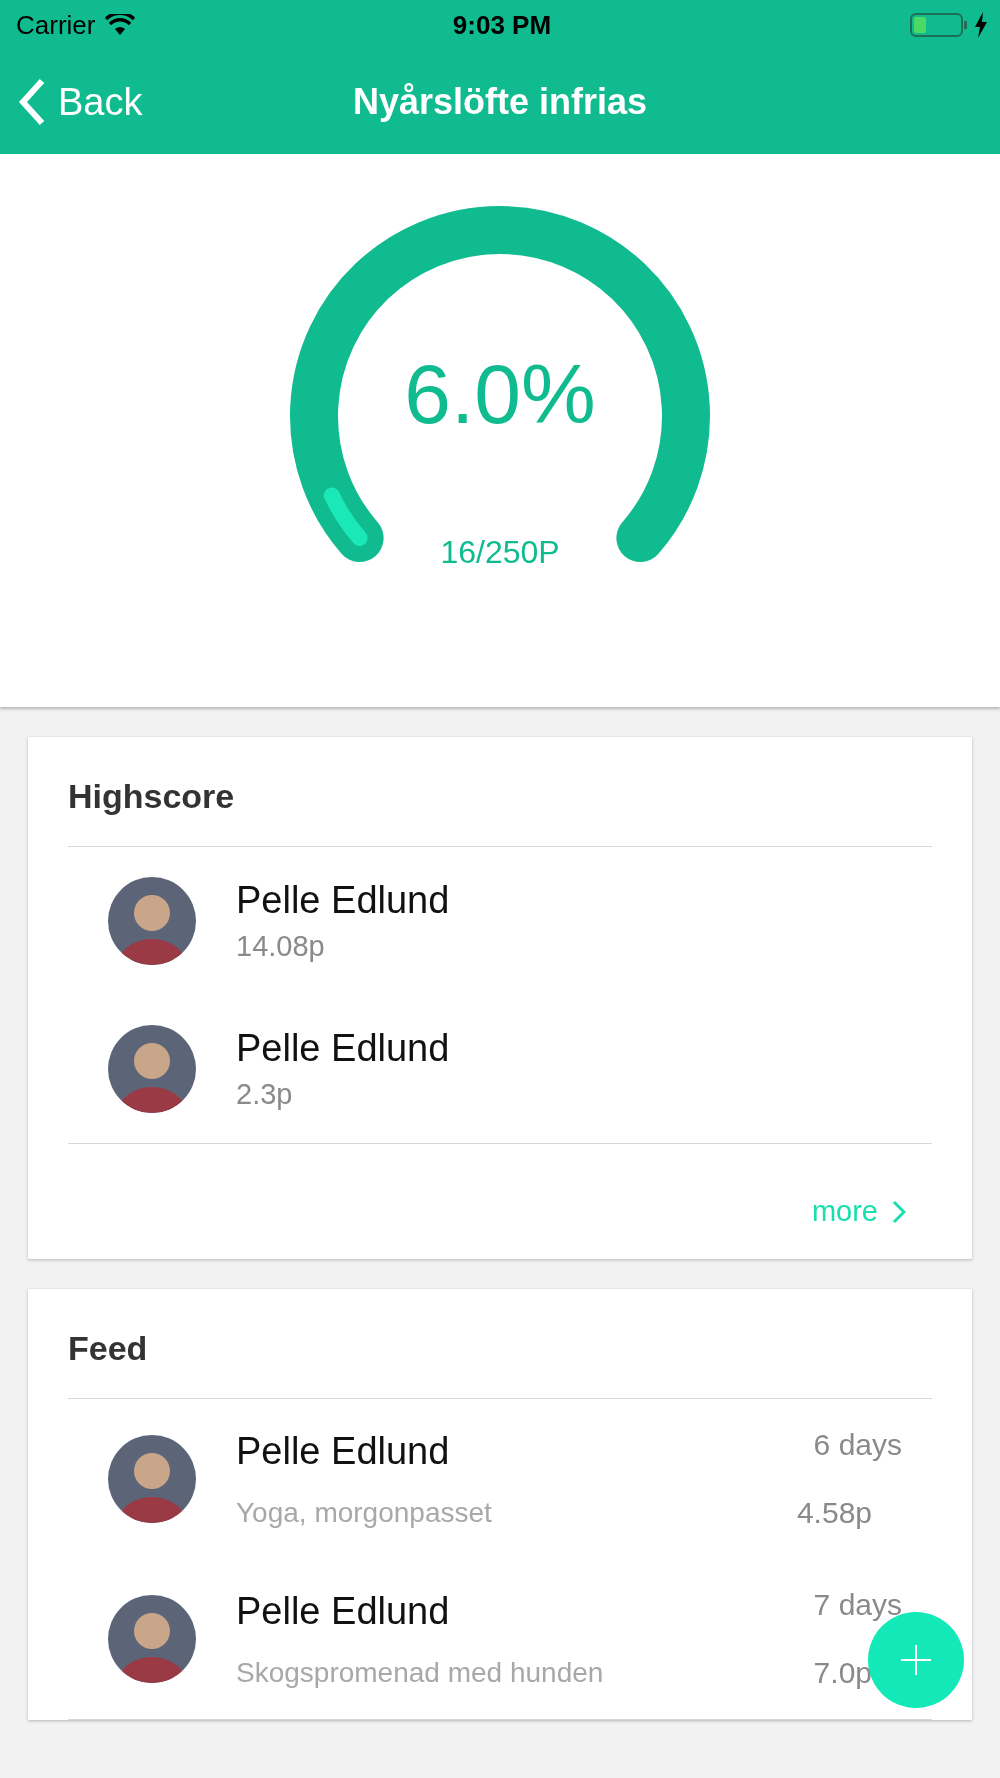 The image size is (1000, 1778). I want to click on plus-icon, so click(916, 1660).